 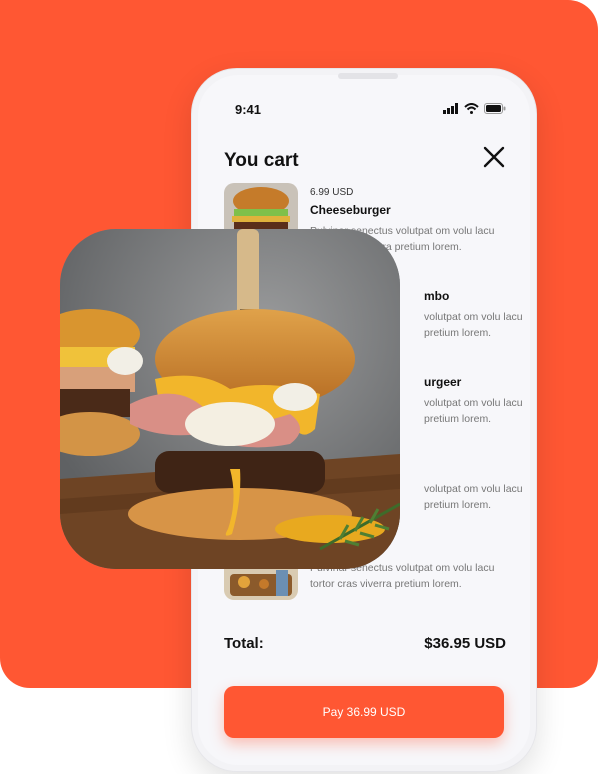 I want to click on battery-icon, so click(x=495, y=108).